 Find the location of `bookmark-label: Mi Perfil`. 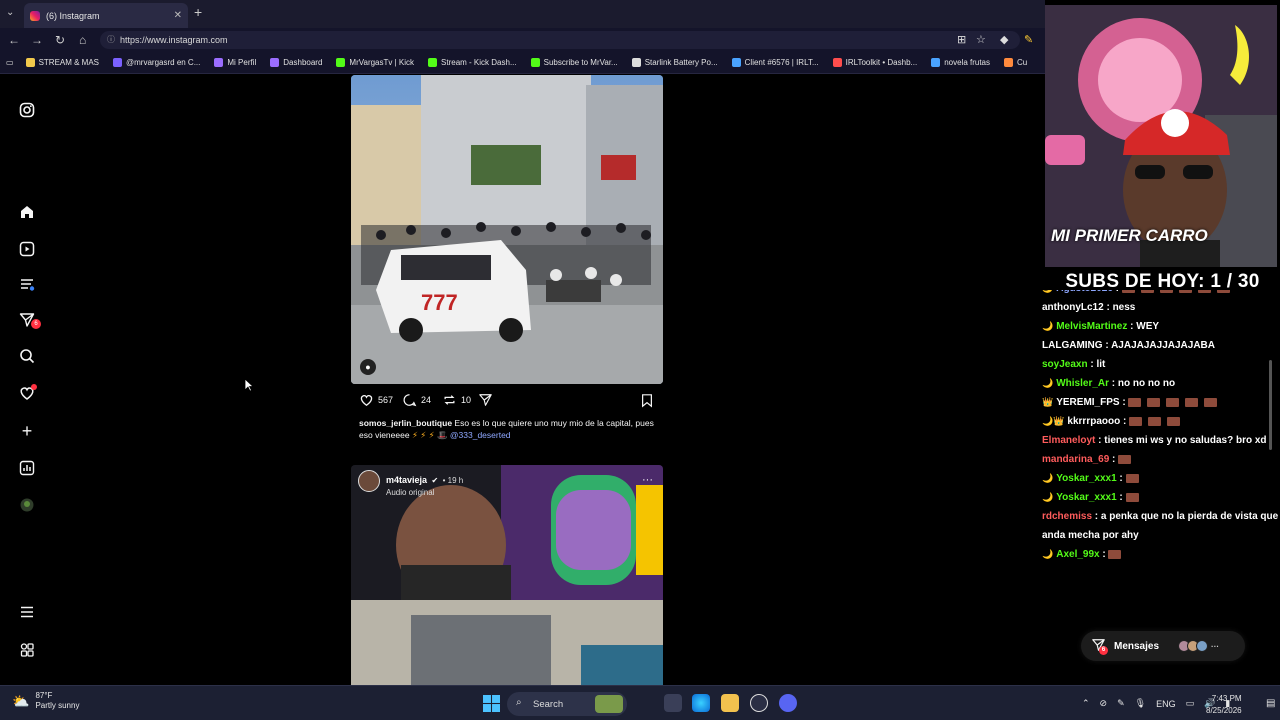

bookmark-label: Mi Perfil is located at coordinates (242, 62).